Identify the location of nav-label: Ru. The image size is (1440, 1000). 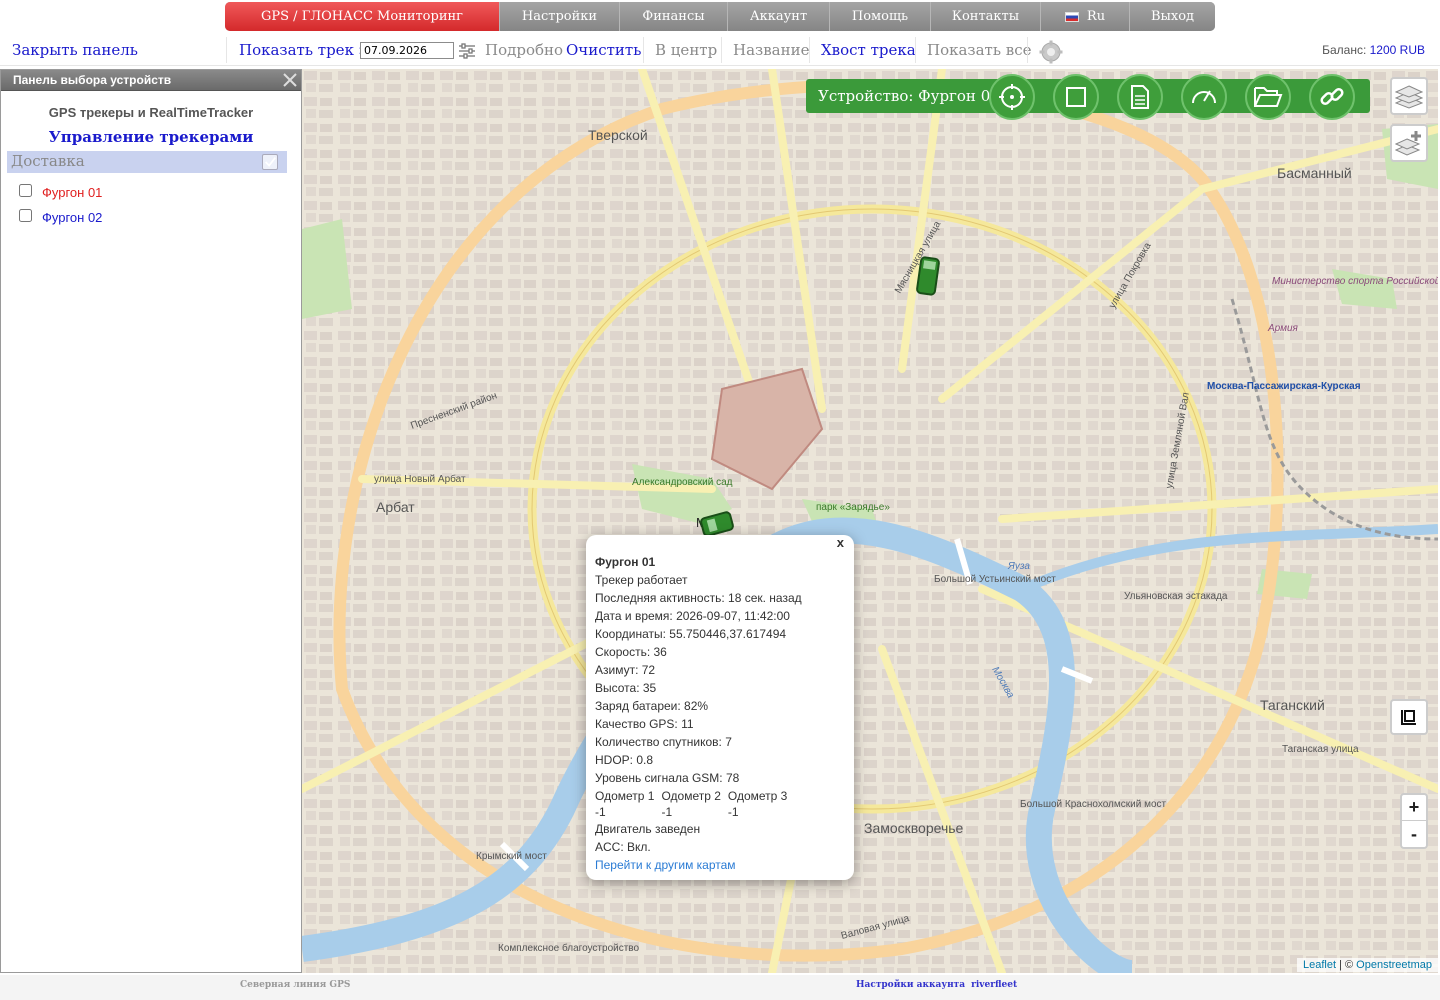
(1096, 16).